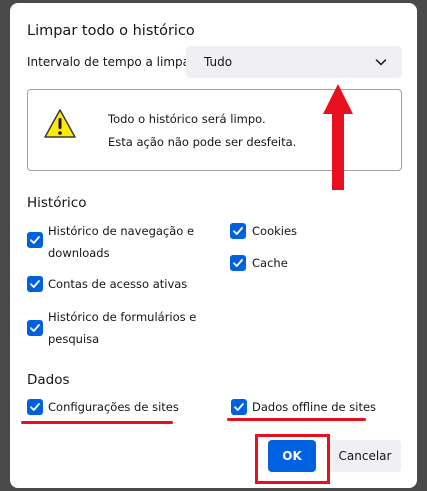 The image size is (427, 491). What do you see at coordinates (121, 231) in the screenshot?
I see `browsing-history-label: Histórico de navegação e` at bounding box center [121, 231].